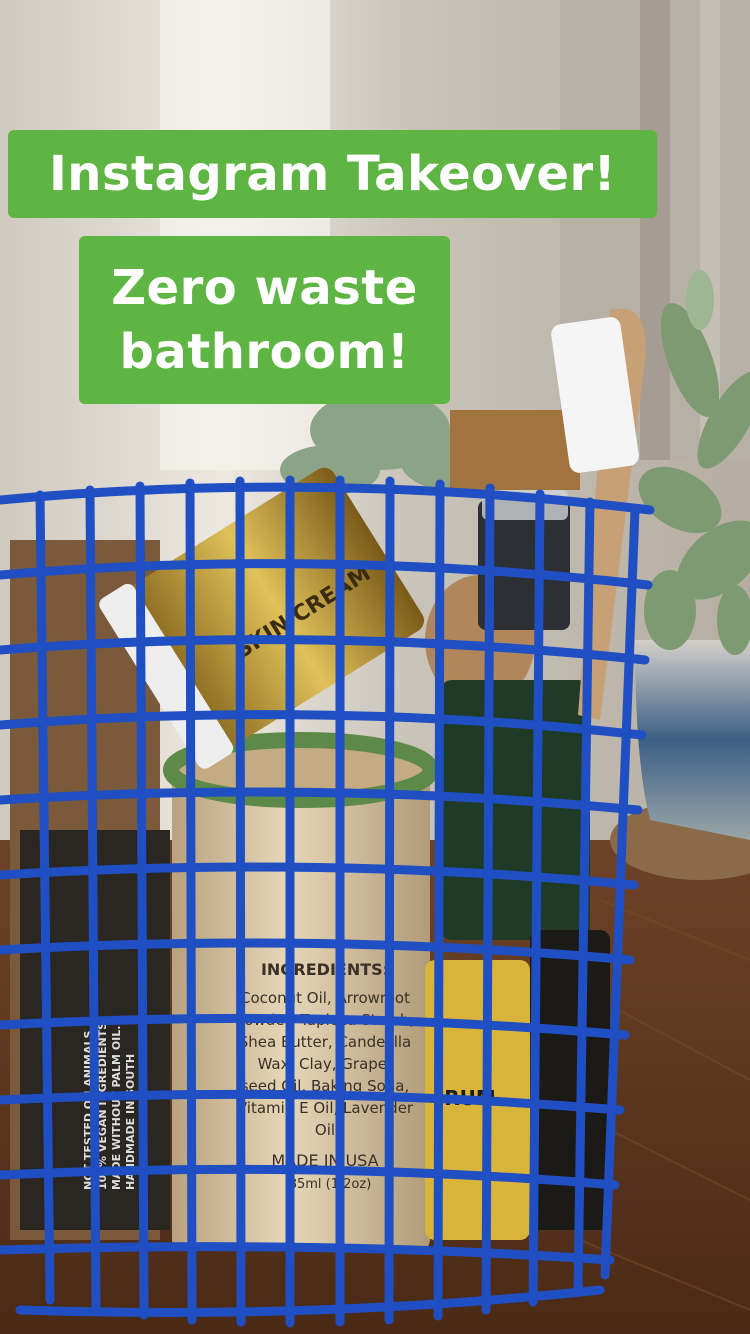  Describe the element at coordinates (332, 174) in the screenshot. I see `story-title-caption: Instagram Takeover!` at that location.